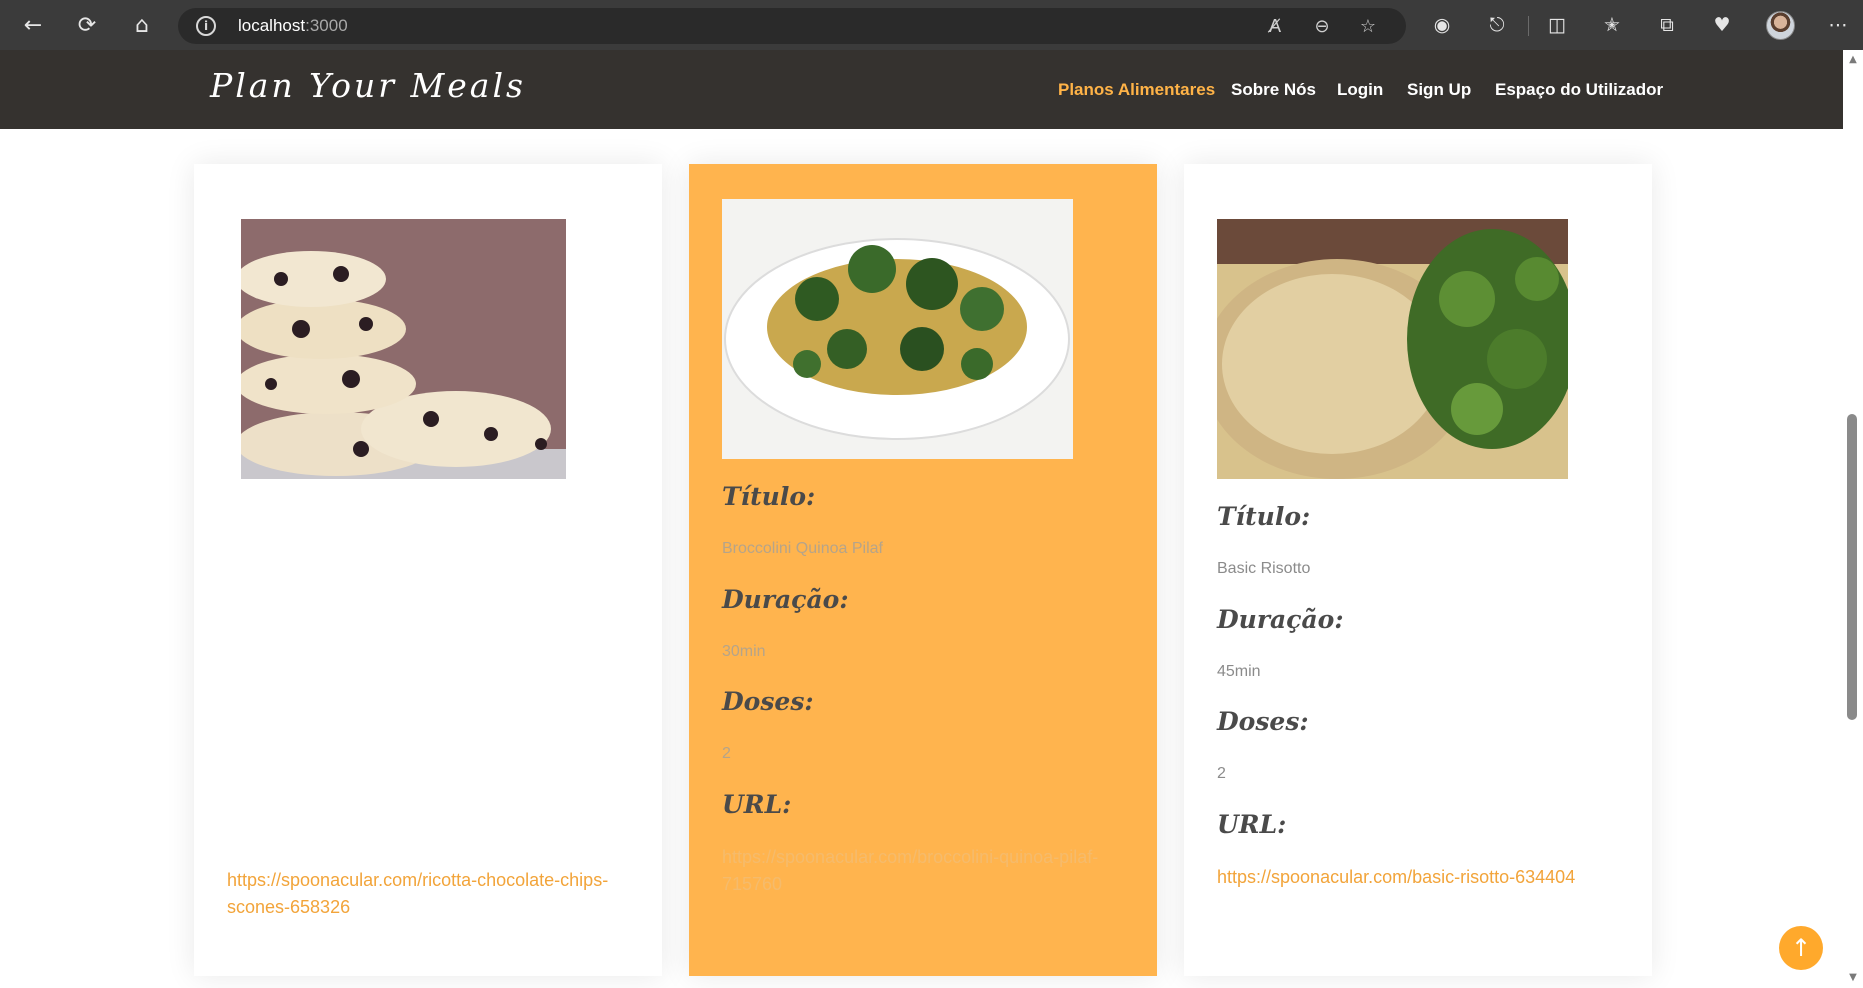 This screenshot has height=988, width=1863. What do you see at coordinates (368, 85) in the screenshot?
I see `site-logo: Plan Your Meals` at bounding box center [368, 85].